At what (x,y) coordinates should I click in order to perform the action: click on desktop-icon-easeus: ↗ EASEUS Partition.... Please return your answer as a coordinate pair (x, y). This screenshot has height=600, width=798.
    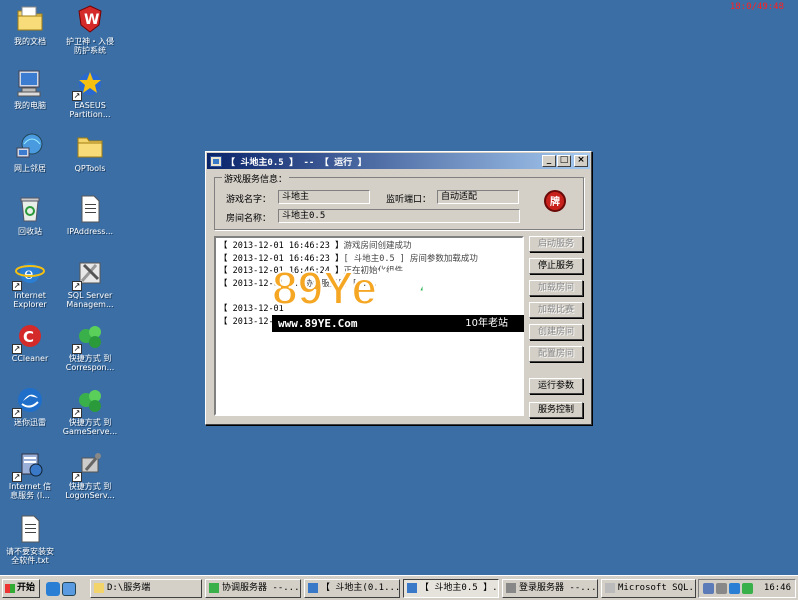
    Looking at the image, I should click on (90, 93).